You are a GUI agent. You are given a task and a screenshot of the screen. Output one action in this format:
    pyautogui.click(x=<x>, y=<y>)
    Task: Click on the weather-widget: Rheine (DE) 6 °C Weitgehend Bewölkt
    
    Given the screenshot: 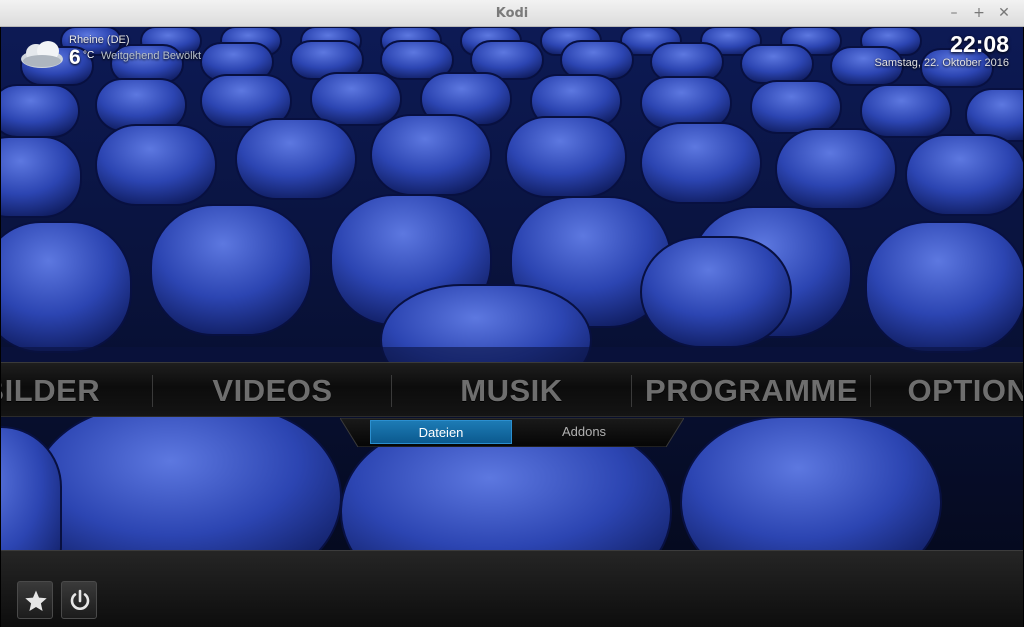 What is the action you would take?
    pyautogui.click(x=149, y=52)
    